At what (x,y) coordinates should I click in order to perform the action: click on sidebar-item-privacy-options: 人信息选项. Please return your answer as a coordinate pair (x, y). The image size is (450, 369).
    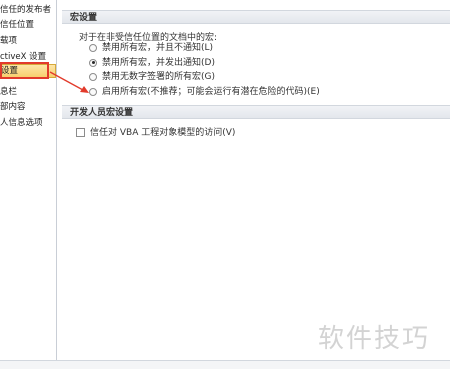
    Looking at the image, I should click on (28, 123).